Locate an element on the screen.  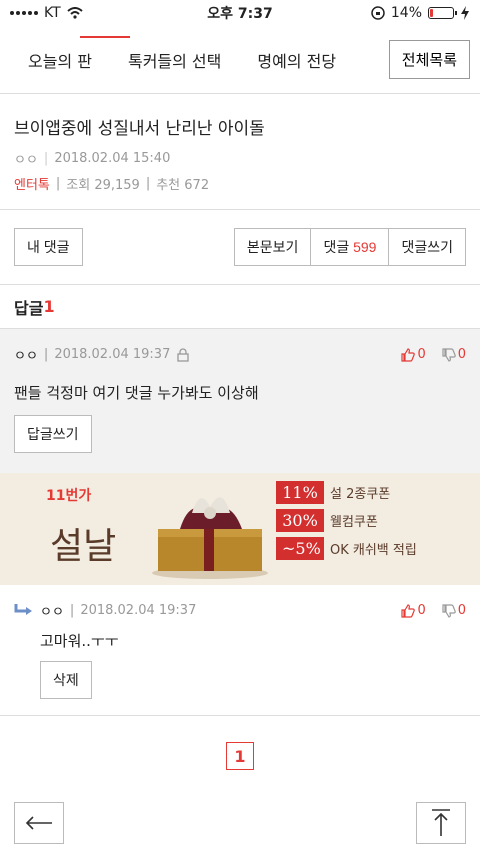
battery-level is located at coordinates (432, 13).